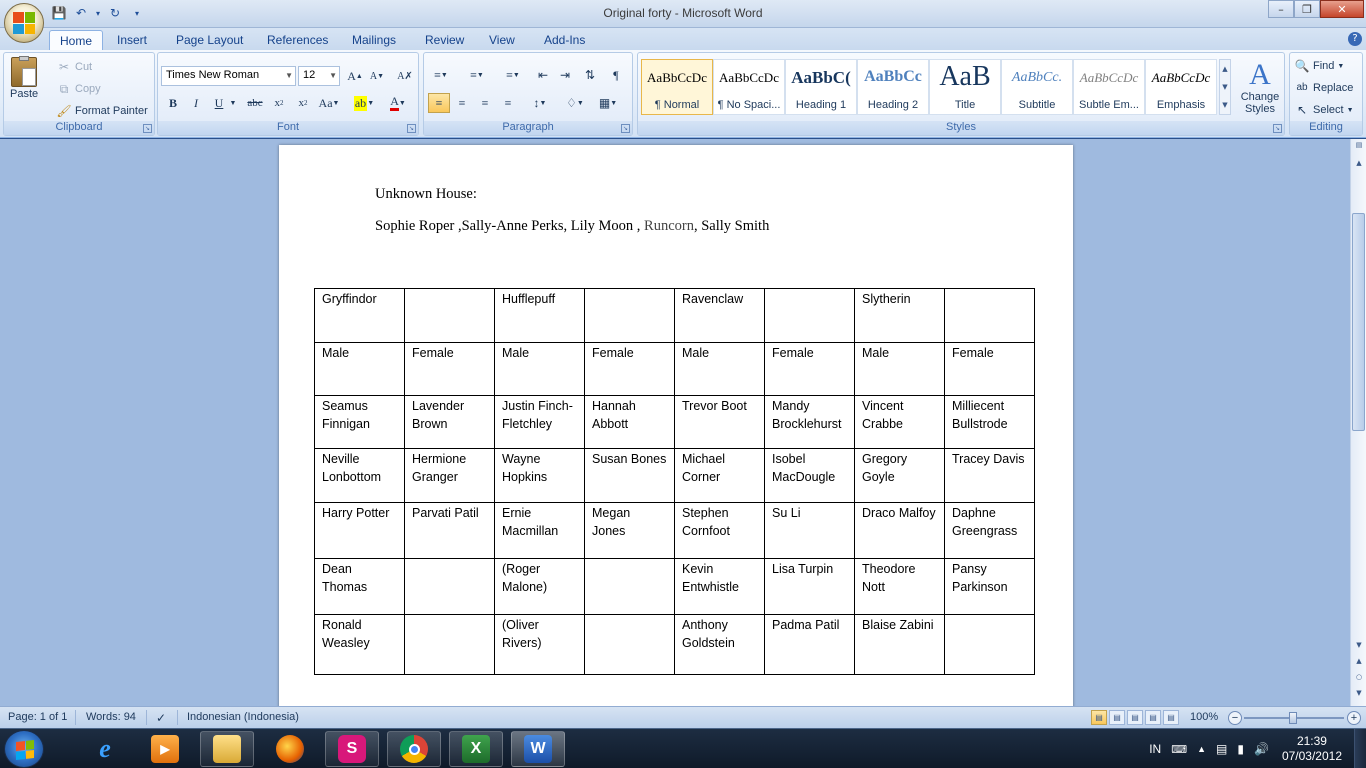 This screenshot has width=1366, height=768. I want to click on table-cell: Gryffindor, so click(359, 315).